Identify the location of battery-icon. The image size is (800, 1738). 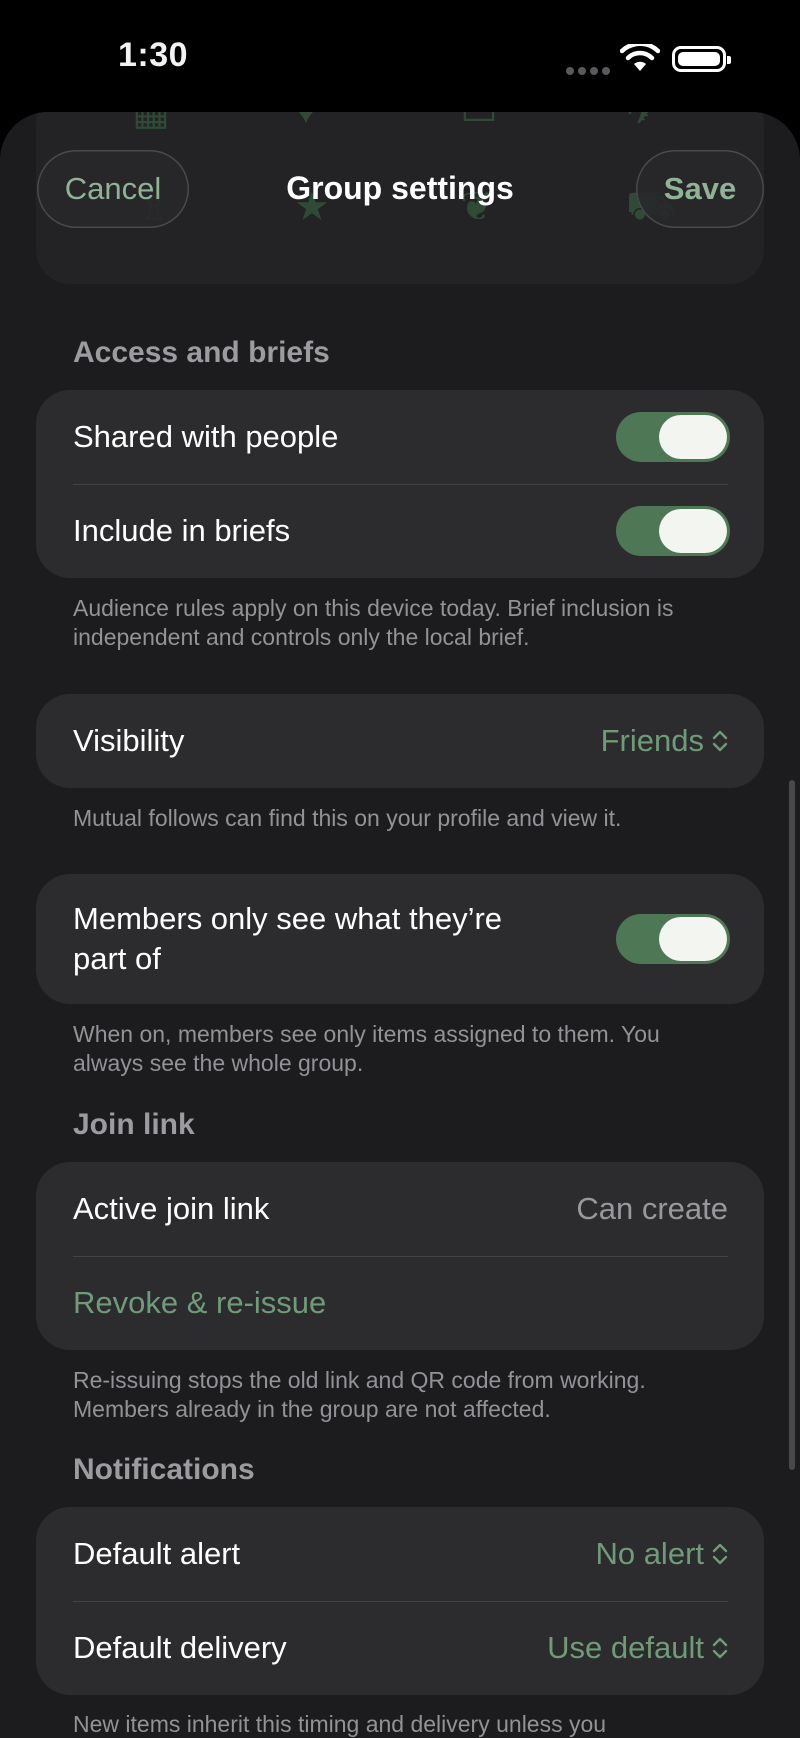
(701, 59).